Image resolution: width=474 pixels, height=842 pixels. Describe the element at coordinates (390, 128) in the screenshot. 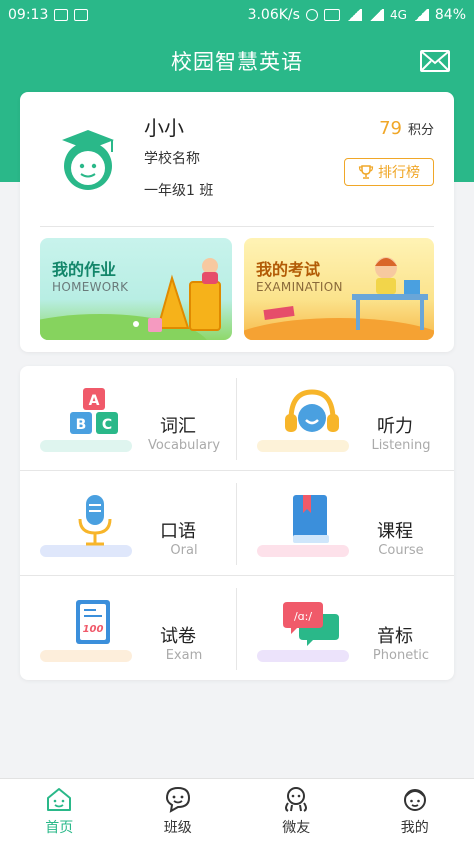

I see `points-value: 79` at that location.